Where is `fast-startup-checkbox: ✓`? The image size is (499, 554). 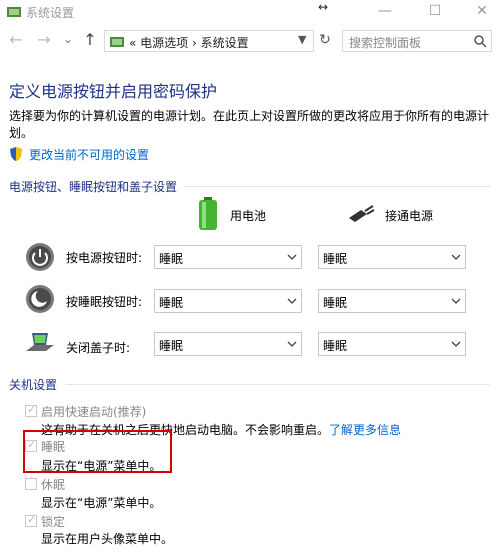 fast-startup-checkbox: ✓ is located at coordinates (31, 410).